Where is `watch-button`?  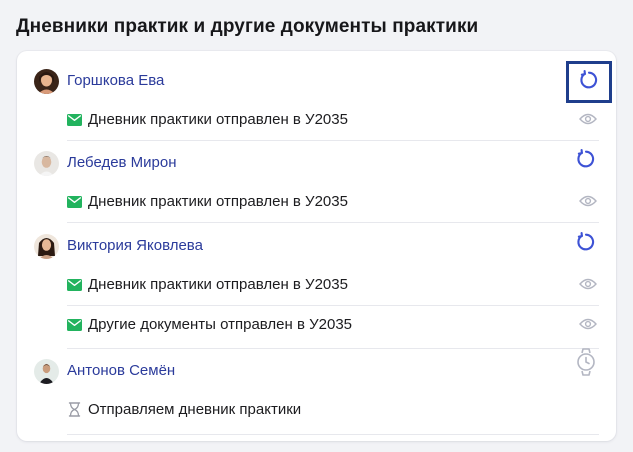 watch-button is located at coordinates (586, 361).